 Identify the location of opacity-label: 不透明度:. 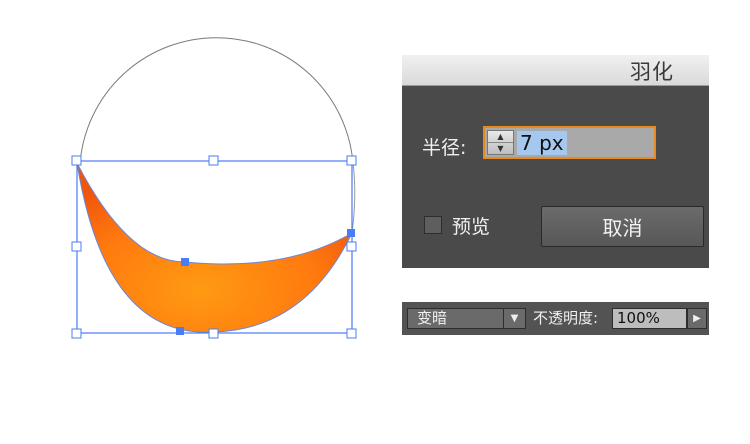
(566, 318).